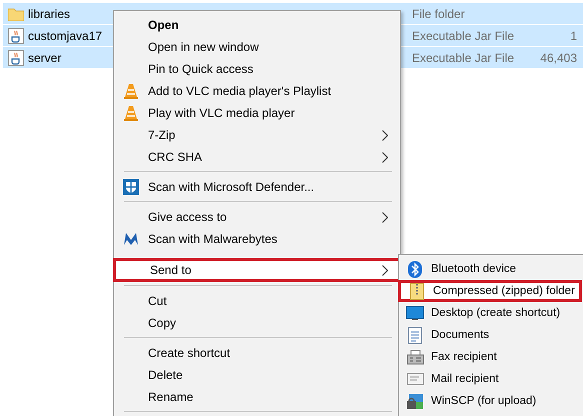 This screenshot has width=583, height=416. Describe the element at coordinates (439, 13) in the screenshot. I see `file-type: File folder` at that location.